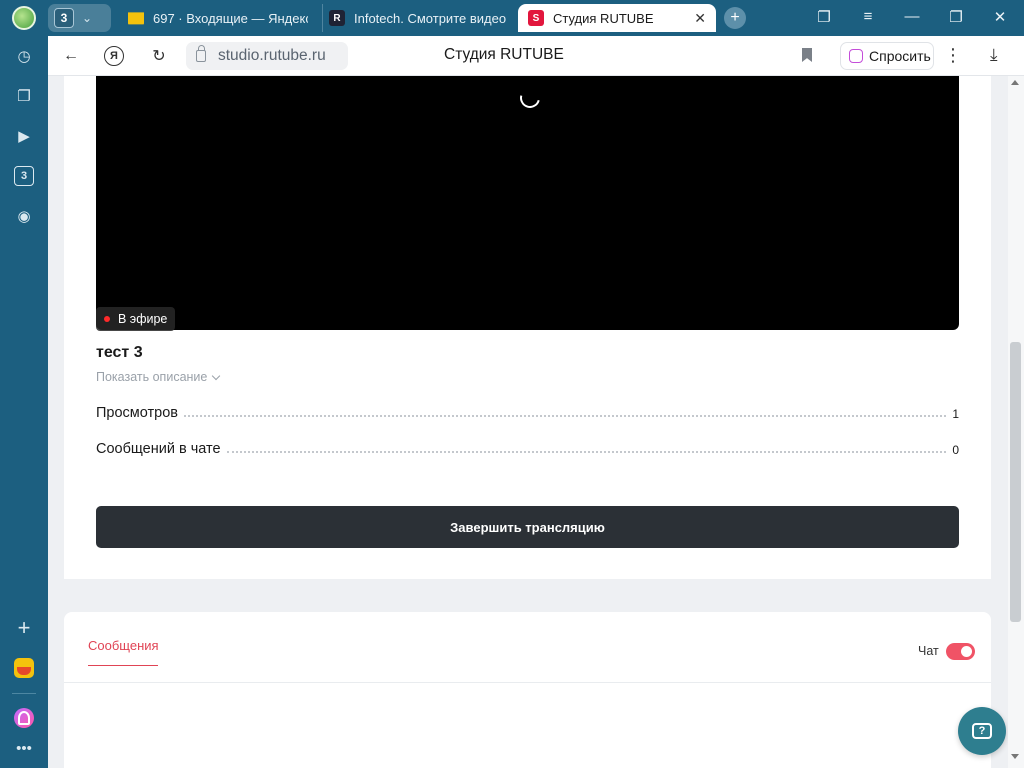  I want to click on tab-group-count: 3, so click(64, 18).